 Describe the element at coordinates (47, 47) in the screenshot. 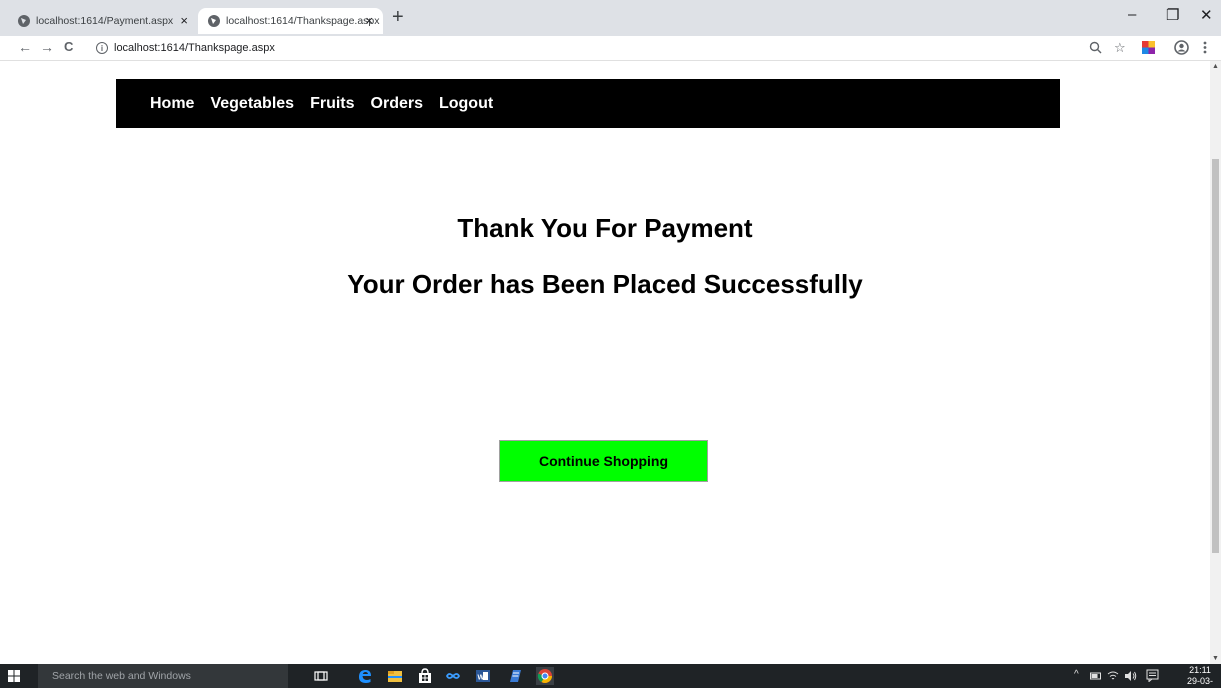

I see `forward-button: →` at that location.